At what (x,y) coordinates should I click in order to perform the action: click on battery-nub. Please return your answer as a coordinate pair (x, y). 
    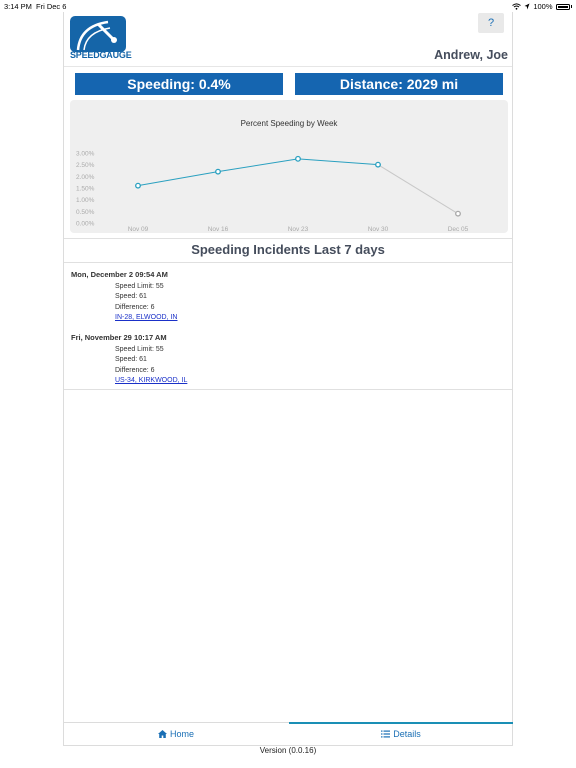
    Looking at the image, I should click on (571, 6).